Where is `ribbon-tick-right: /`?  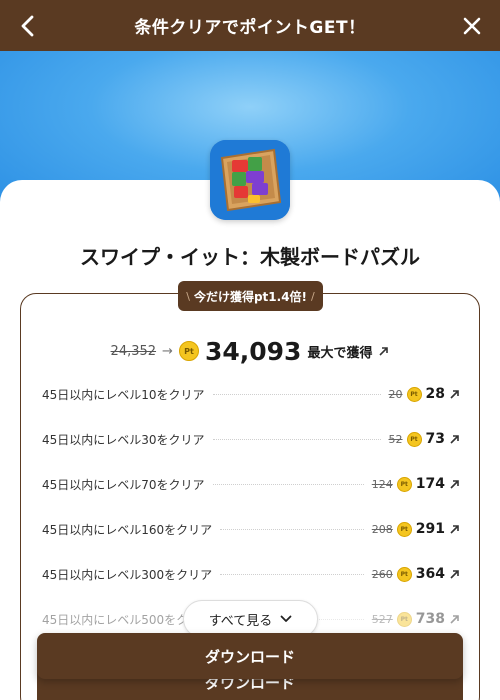 ribbon-tick-right: / is located at coordinates (313, 296).